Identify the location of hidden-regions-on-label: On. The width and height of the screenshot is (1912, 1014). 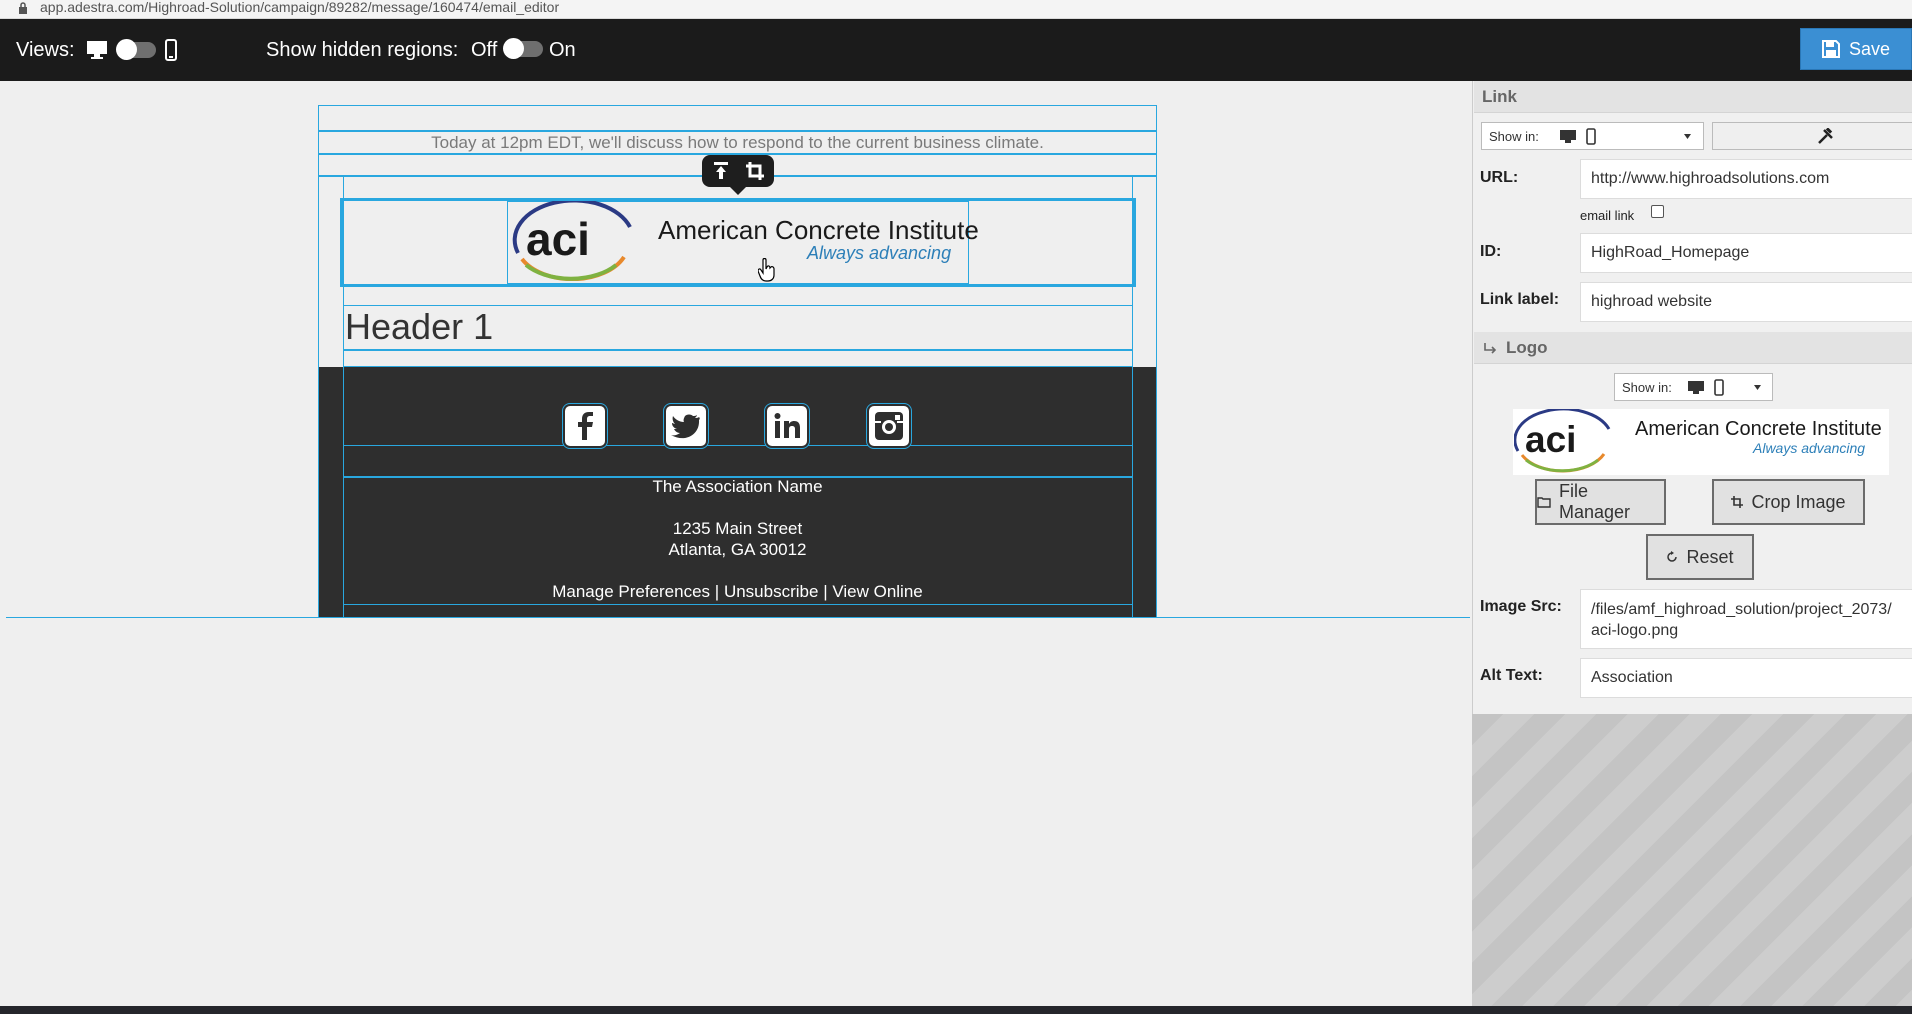
(562, 50).